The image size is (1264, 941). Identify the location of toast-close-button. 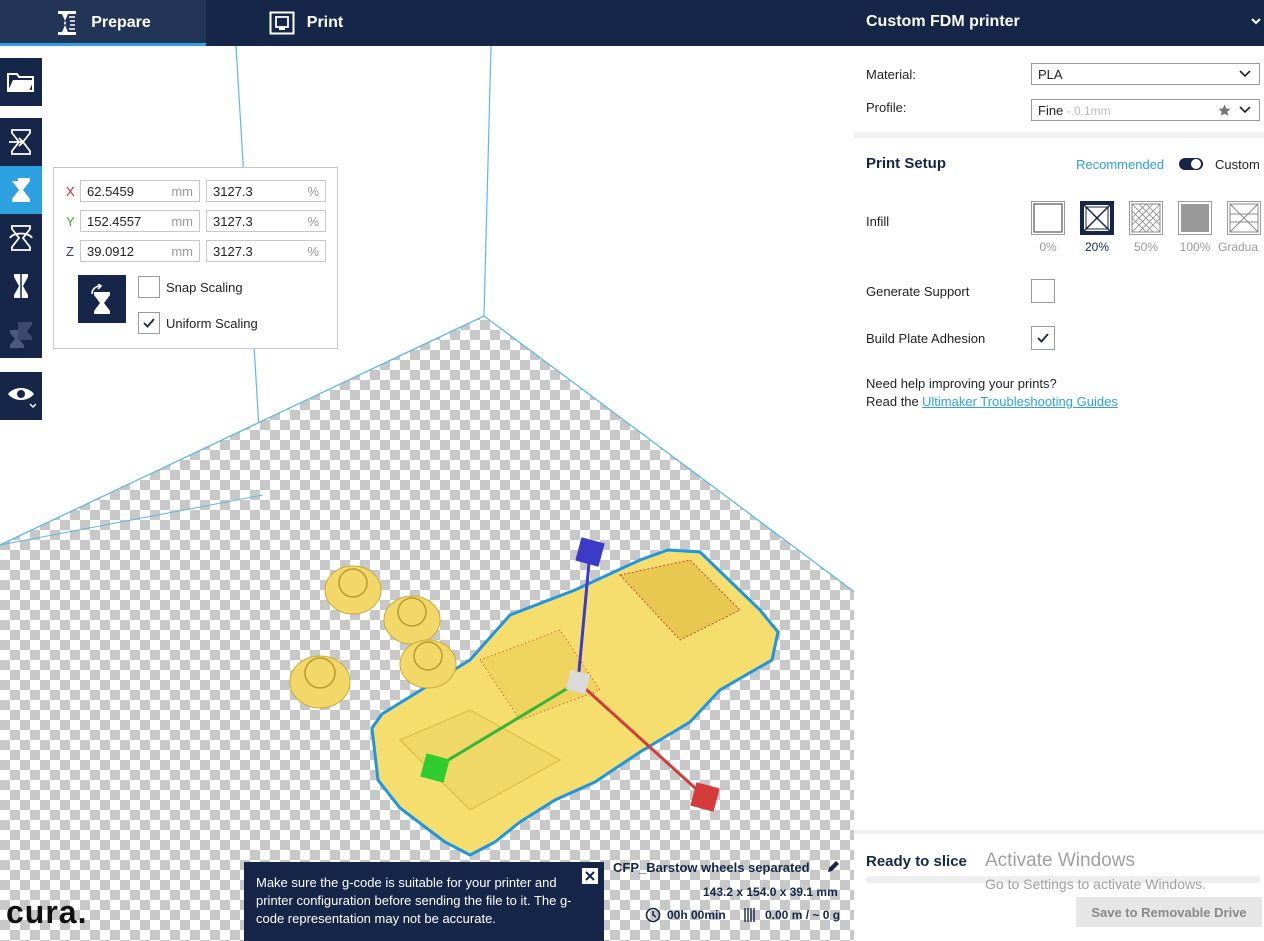
(590, 876).